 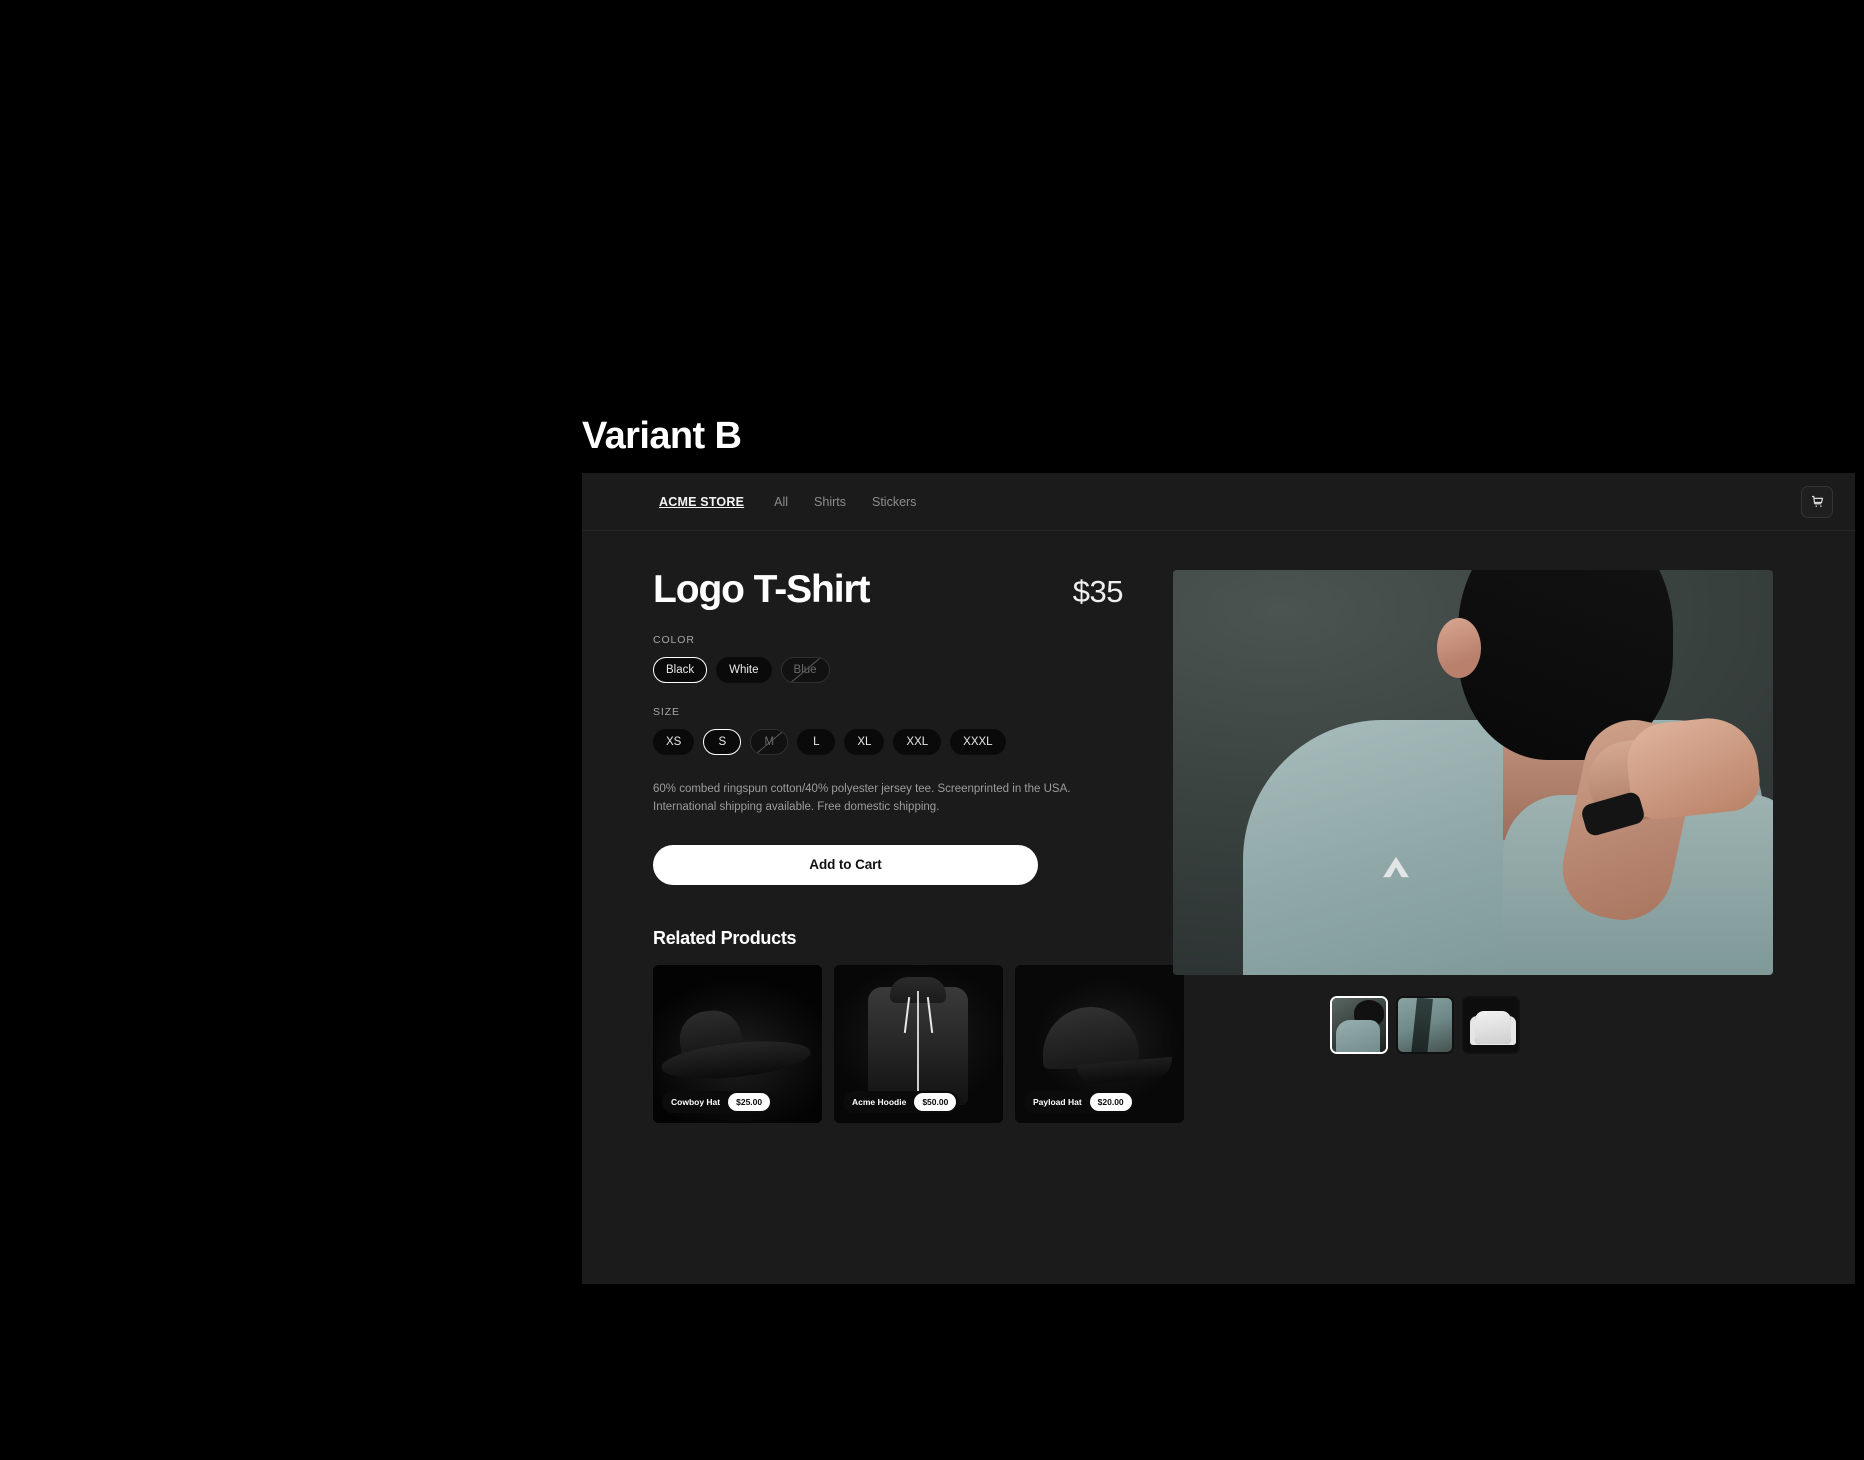 I want to click on primary-nav: All Shirts Stickers, so click(x=845, y=502).